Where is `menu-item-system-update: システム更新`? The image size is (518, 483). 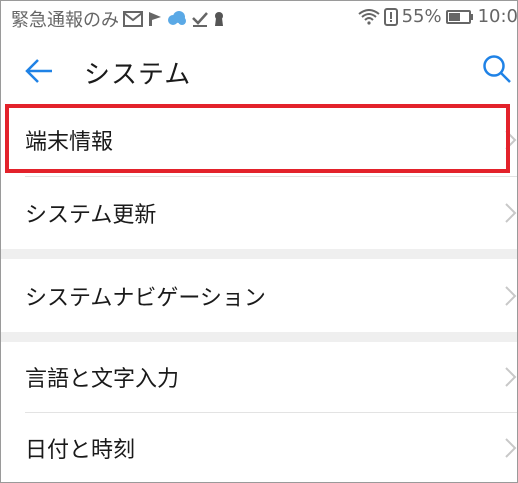 menu-item-system-update: システム更新 is located at coordinates (259, 213).